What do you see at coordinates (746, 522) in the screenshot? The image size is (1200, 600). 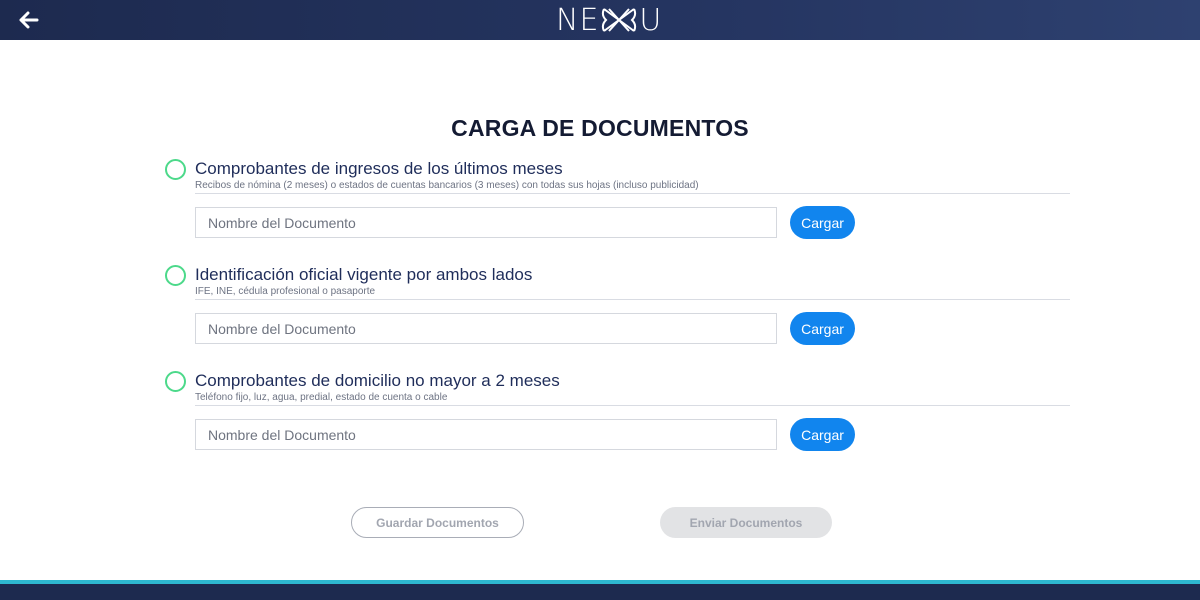 I see `send-documents-button: Enviar Documentos` at bounding box center [746, 522].